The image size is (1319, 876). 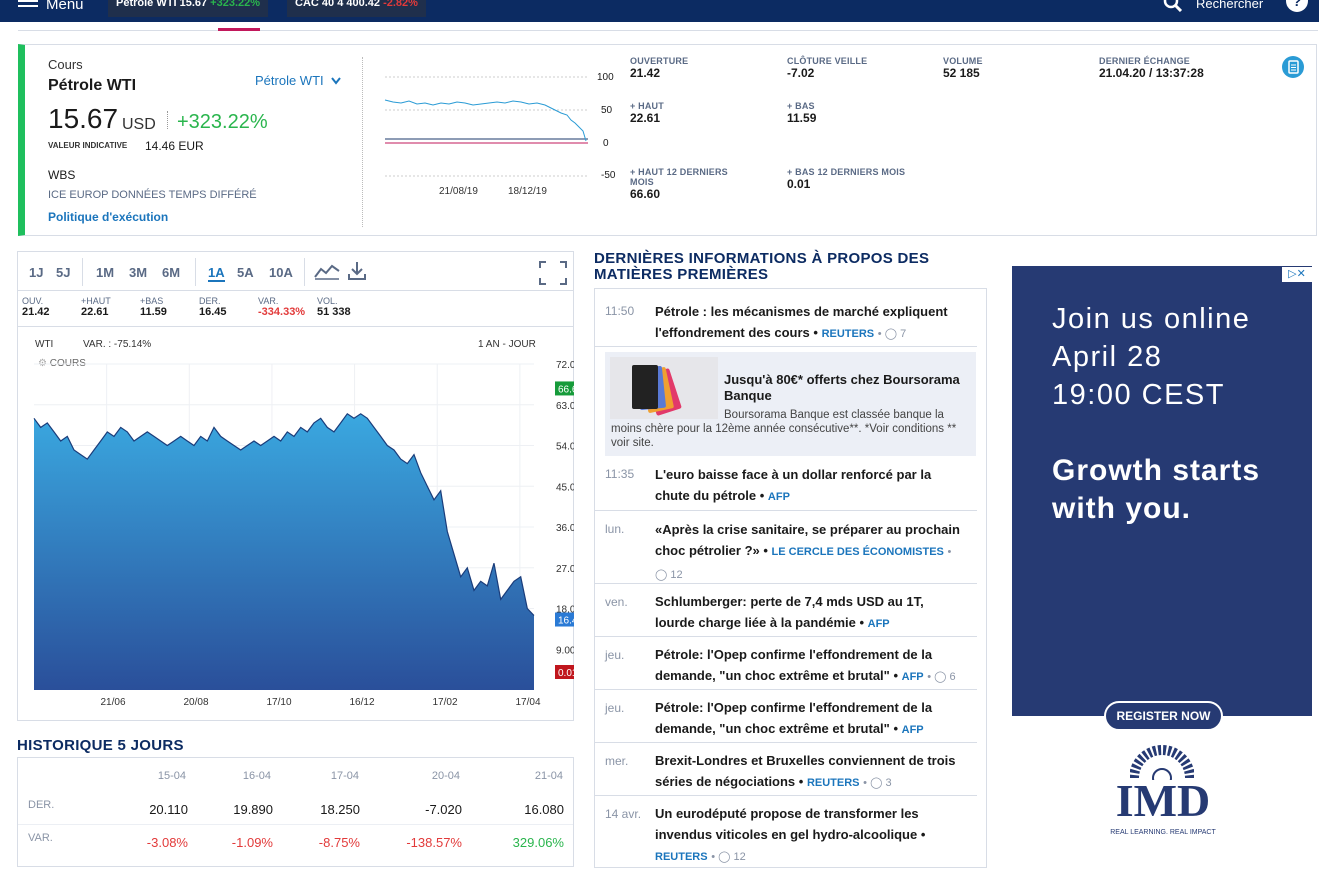 What do you see at coordinates (963, 73) in the screenshot?
I see `stat-value: 52 185` at bounding box center [963, 73].